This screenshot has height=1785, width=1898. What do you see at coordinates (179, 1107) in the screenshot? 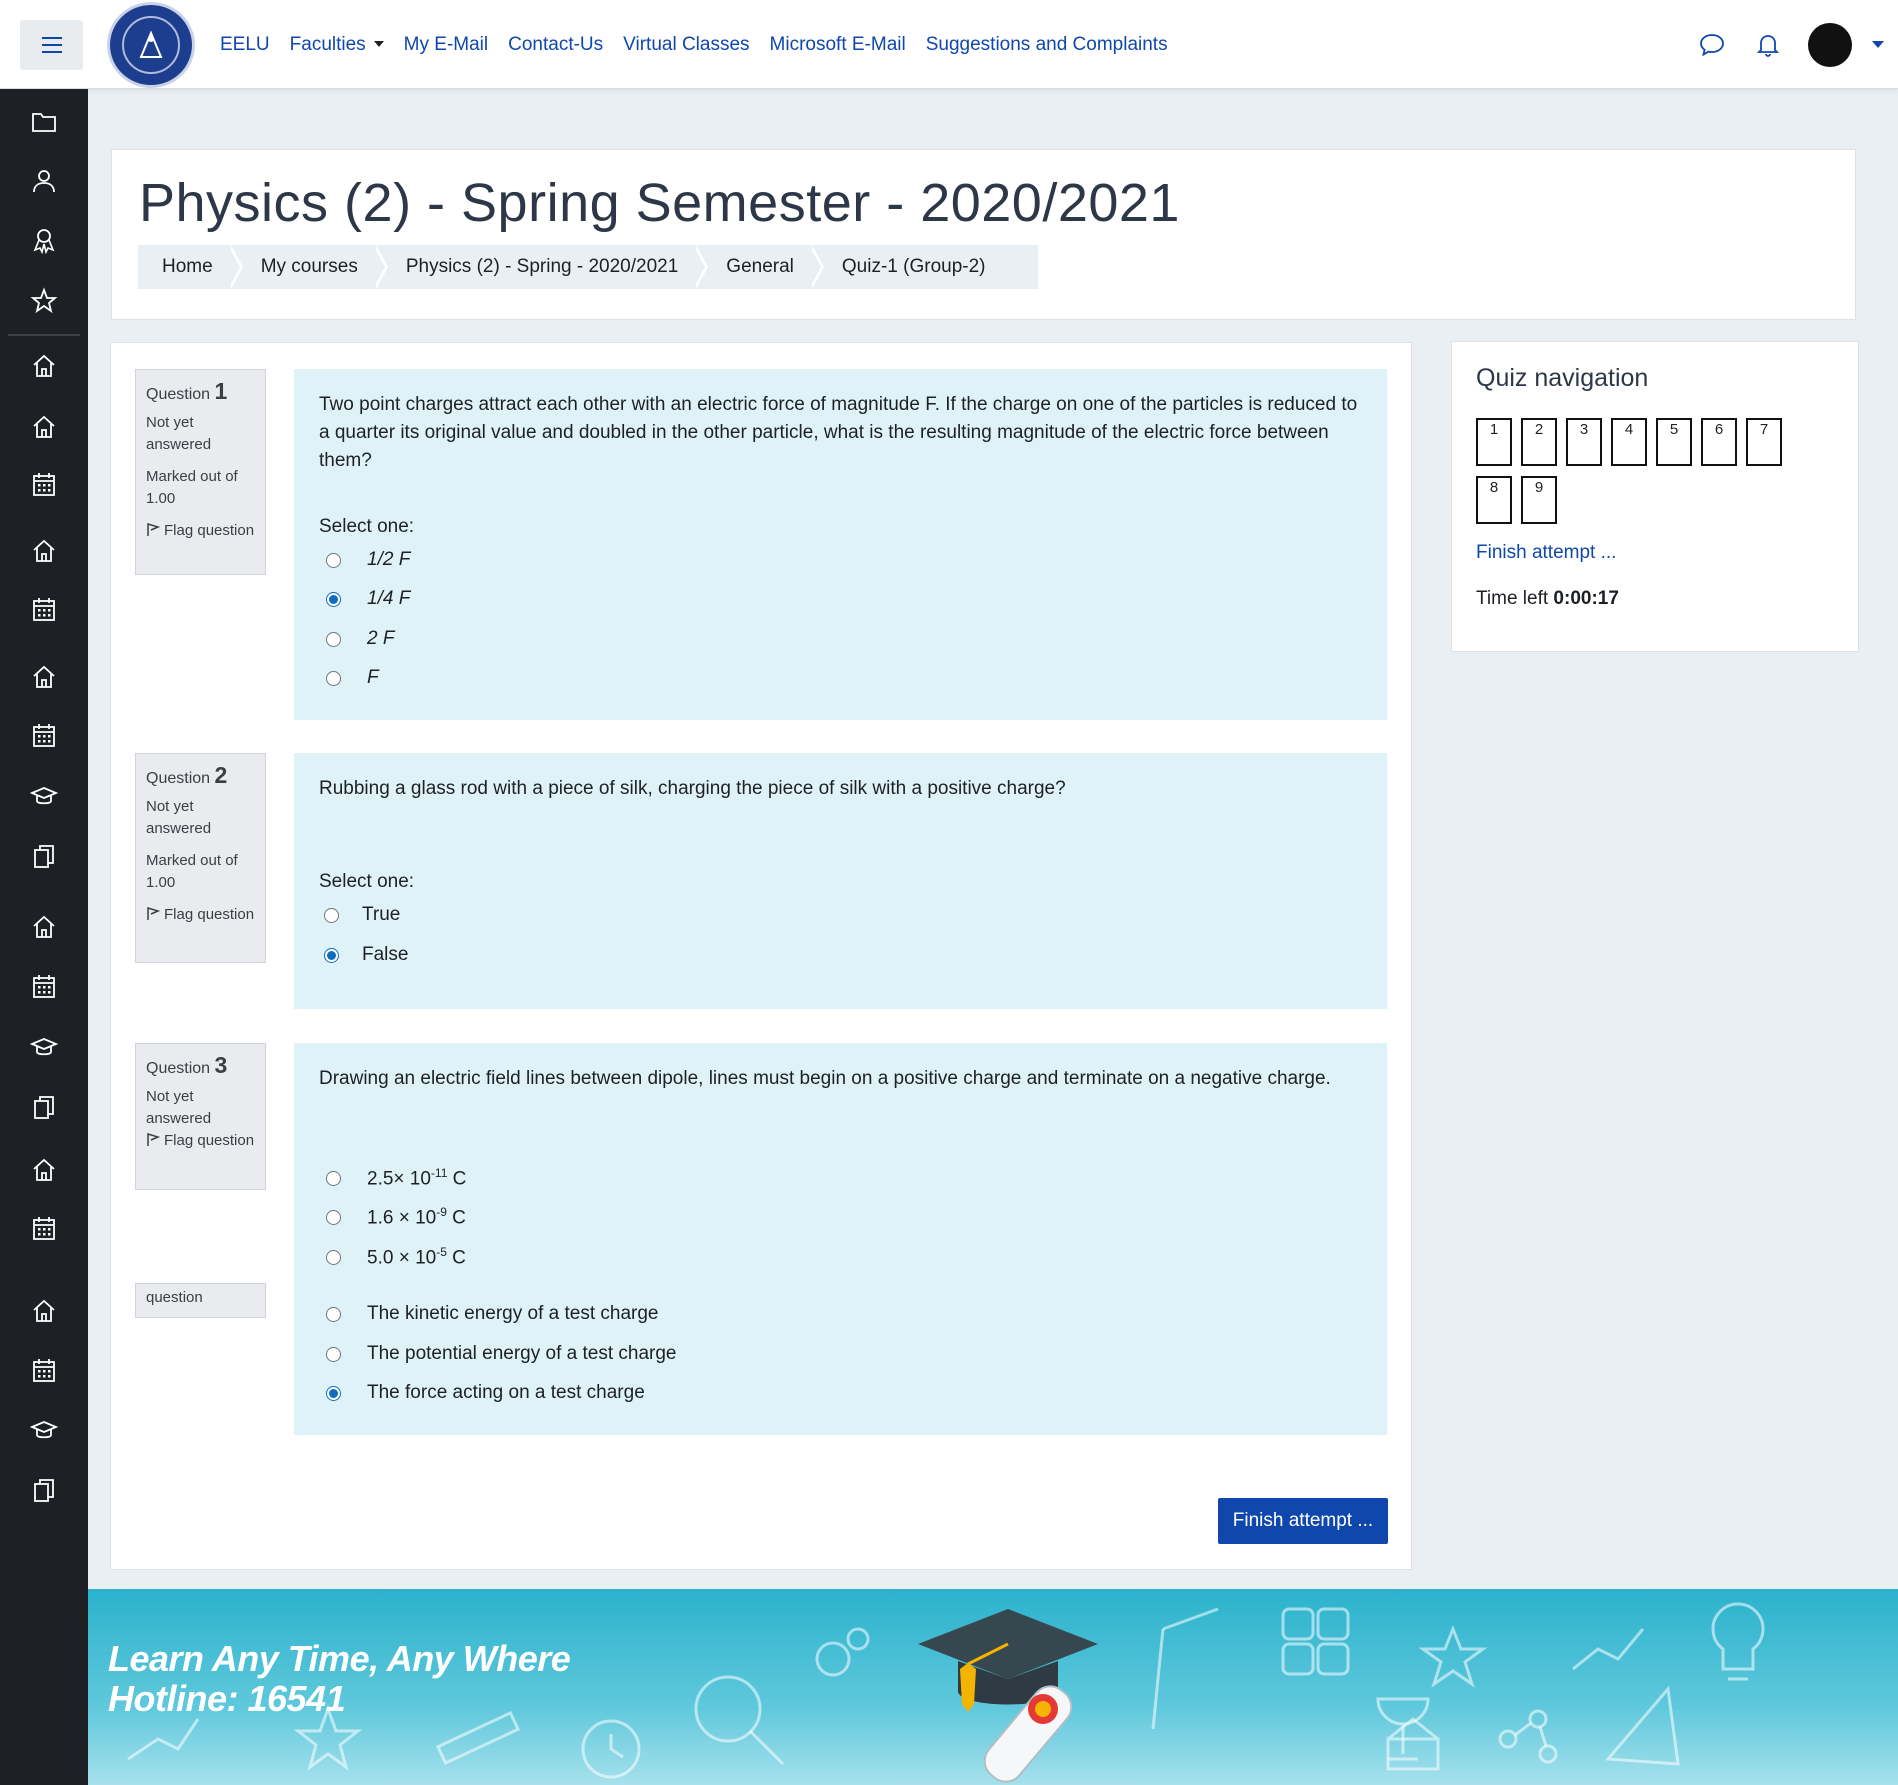
I see `question-3-state: Not yet answered` at bounding box center [179, 1107].